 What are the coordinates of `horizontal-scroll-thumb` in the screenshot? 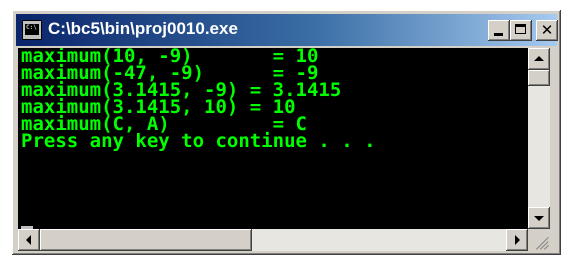 It's located at (146, 240).